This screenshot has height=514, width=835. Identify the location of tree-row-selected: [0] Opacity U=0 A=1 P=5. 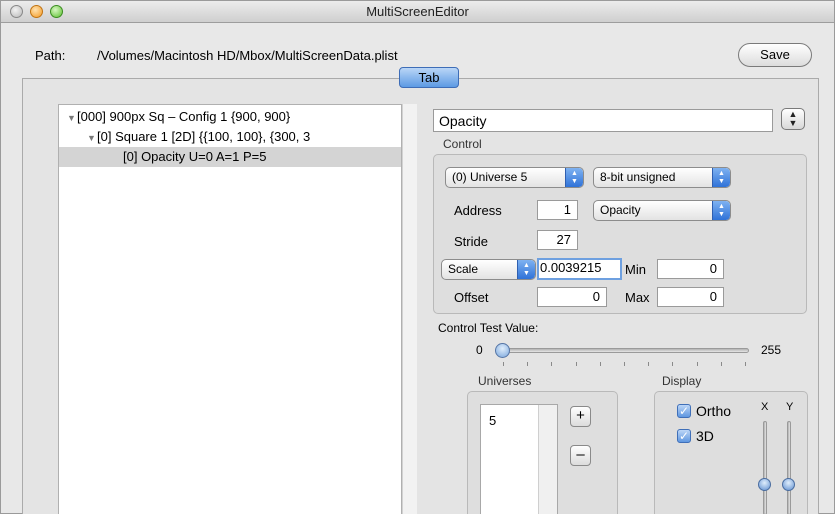
(230, 157).